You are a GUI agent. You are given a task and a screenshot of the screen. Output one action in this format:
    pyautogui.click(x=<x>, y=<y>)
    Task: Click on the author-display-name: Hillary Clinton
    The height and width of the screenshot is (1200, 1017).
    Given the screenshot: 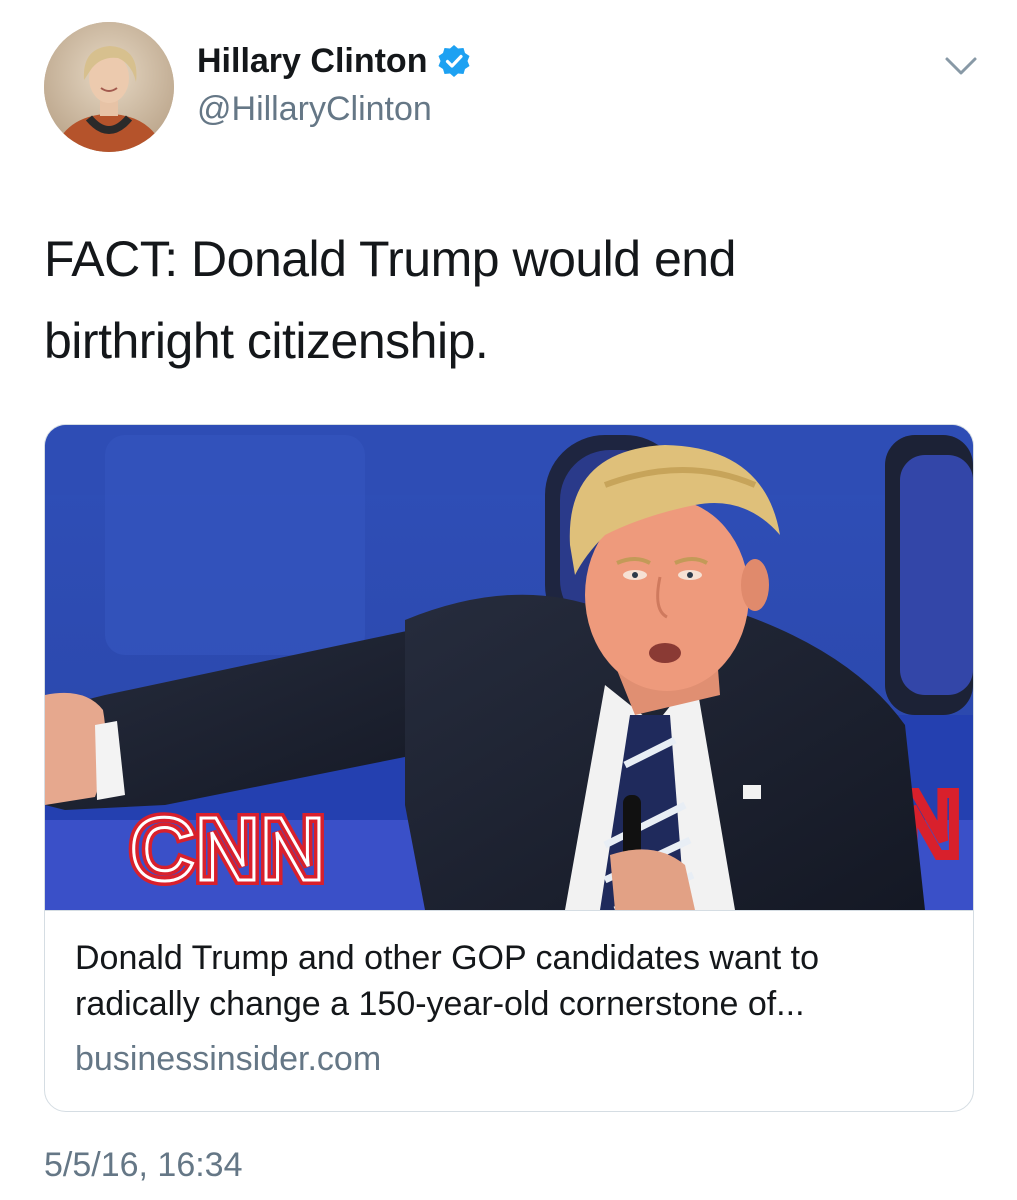 What is the action you would take?
    pyautogui.click(x=312, y=61)
    